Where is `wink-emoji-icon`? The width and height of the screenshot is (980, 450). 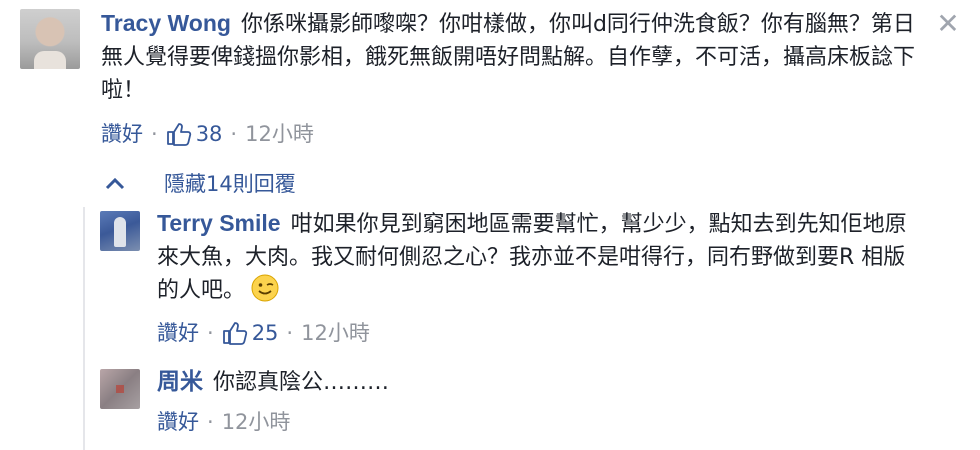
wink-emoji-icon is located at coordinates (265, 293).